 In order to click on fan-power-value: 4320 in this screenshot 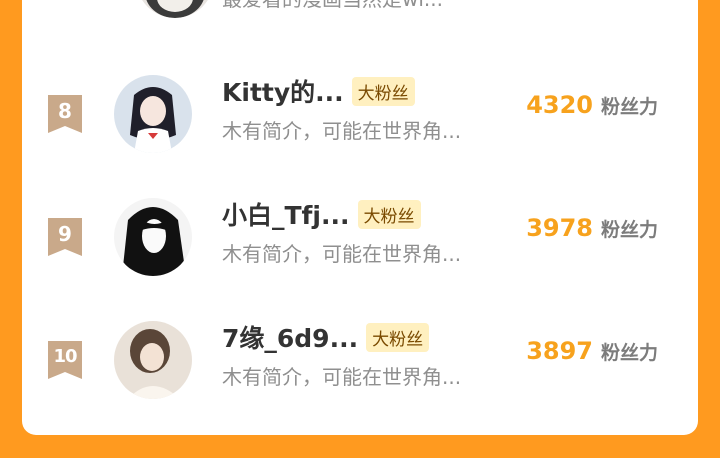, I will do `click(559, 105)`.